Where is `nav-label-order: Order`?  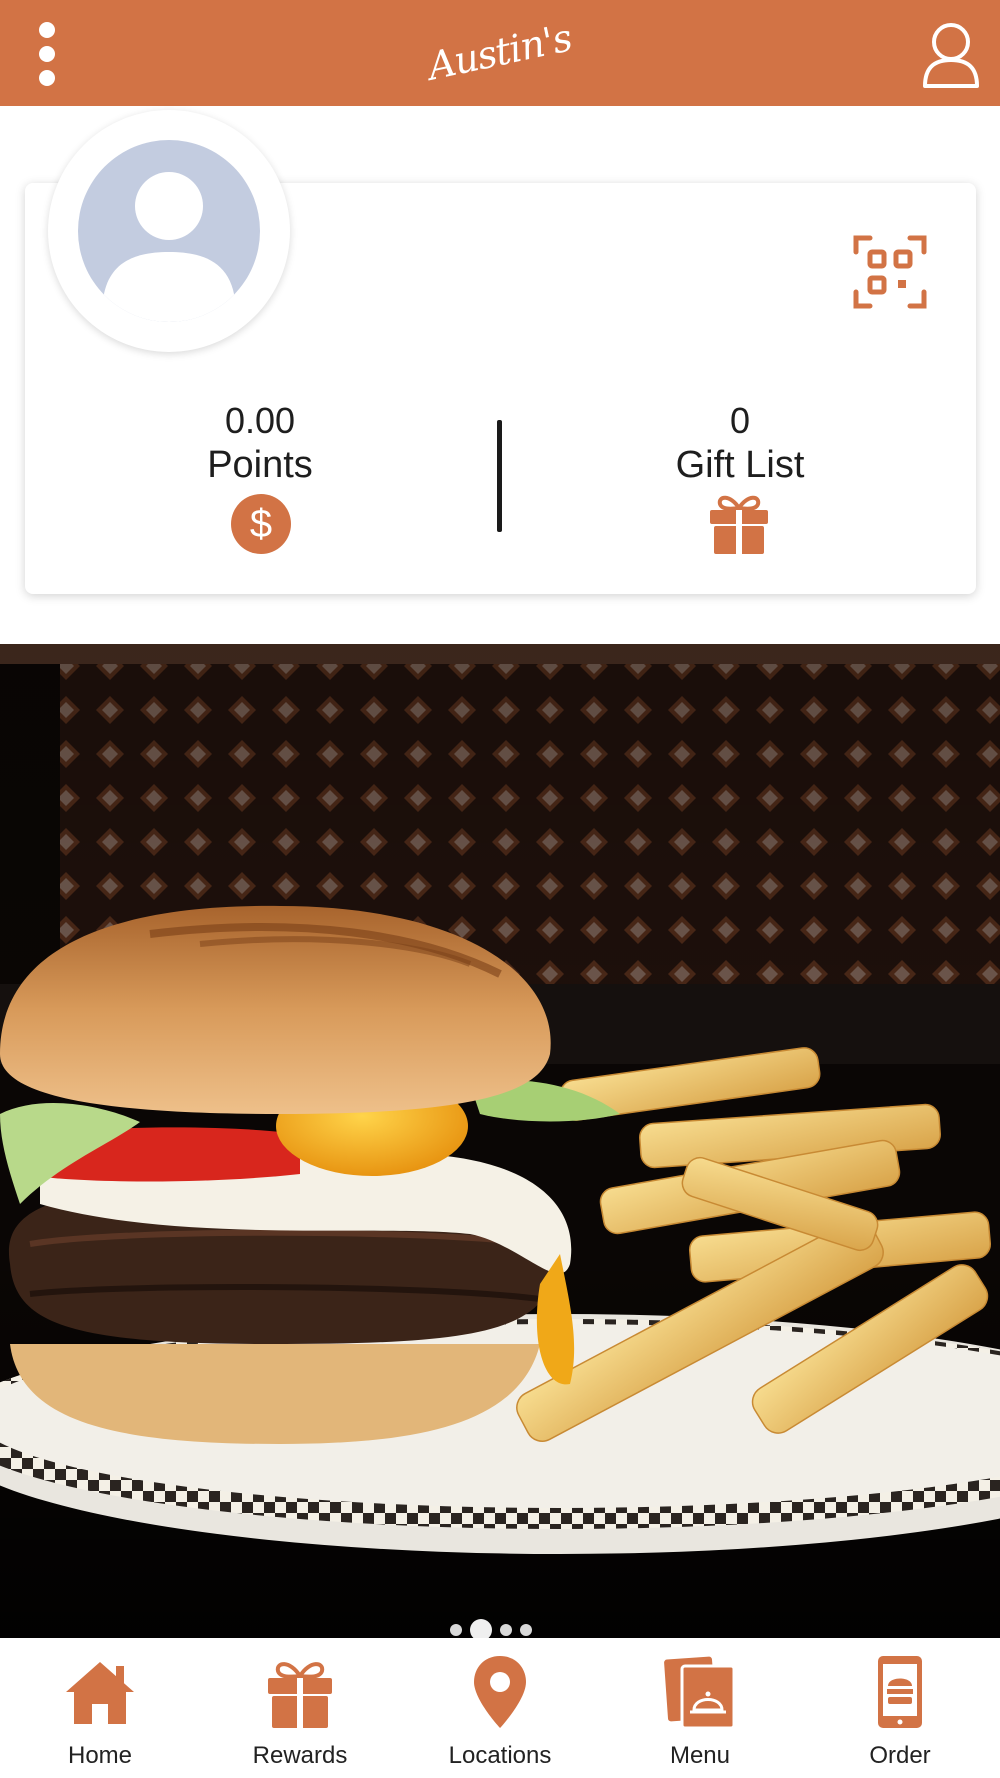 nav-label-order: Order is located at coordinates (900, 1755).